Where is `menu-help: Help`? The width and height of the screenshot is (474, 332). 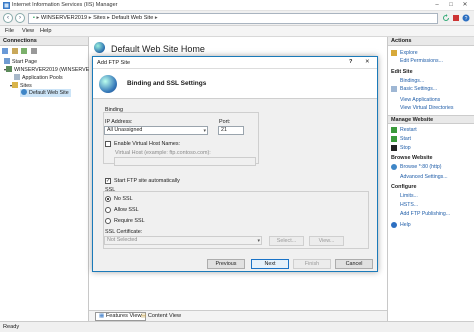 menu-help: Help is located at coordinates (46, 31).